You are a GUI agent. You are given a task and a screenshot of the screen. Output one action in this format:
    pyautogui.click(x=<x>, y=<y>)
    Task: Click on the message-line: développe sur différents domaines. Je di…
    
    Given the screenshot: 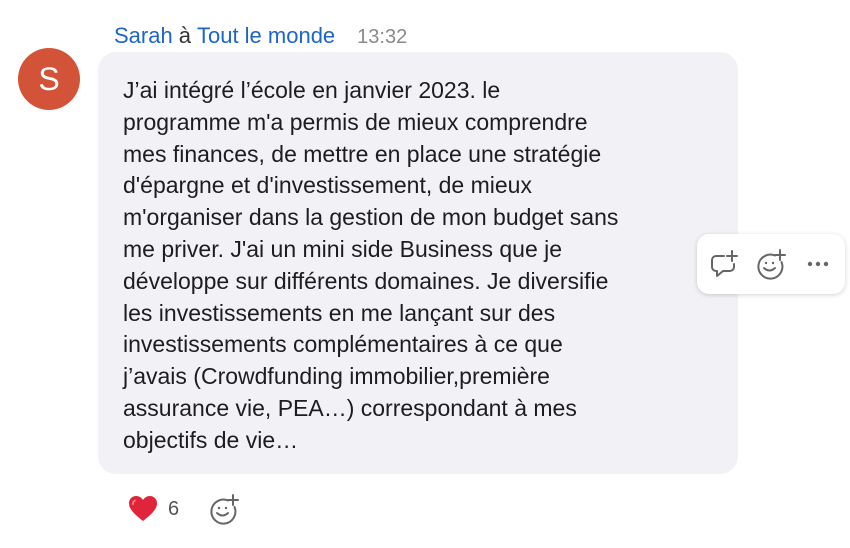 What is the action you would take?
    pyautogui.click(x=366, y=280)
    